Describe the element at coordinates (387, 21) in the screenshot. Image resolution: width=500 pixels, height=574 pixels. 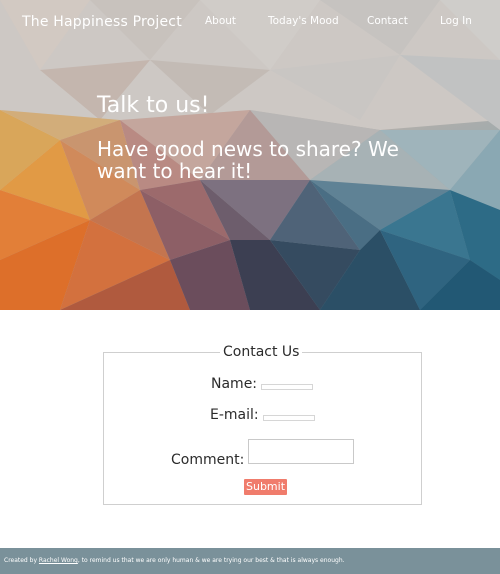
I see `nav-link-contact: Contact` at that location.